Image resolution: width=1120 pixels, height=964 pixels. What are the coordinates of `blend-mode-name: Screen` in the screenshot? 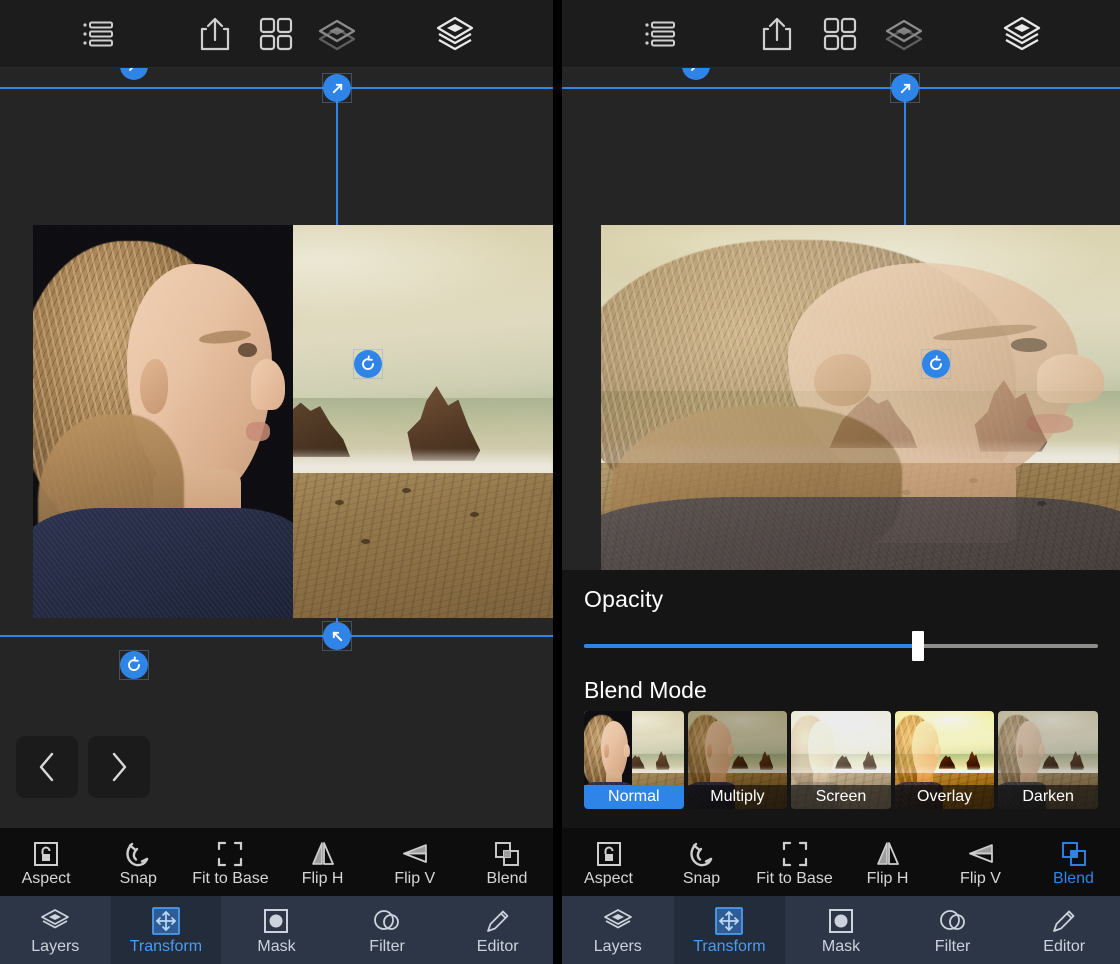 It's located at (841, 797).